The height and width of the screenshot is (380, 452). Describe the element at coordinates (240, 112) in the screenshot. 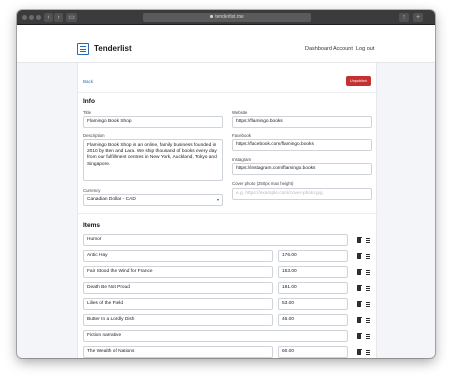

I see `website-label: Website` at that location.